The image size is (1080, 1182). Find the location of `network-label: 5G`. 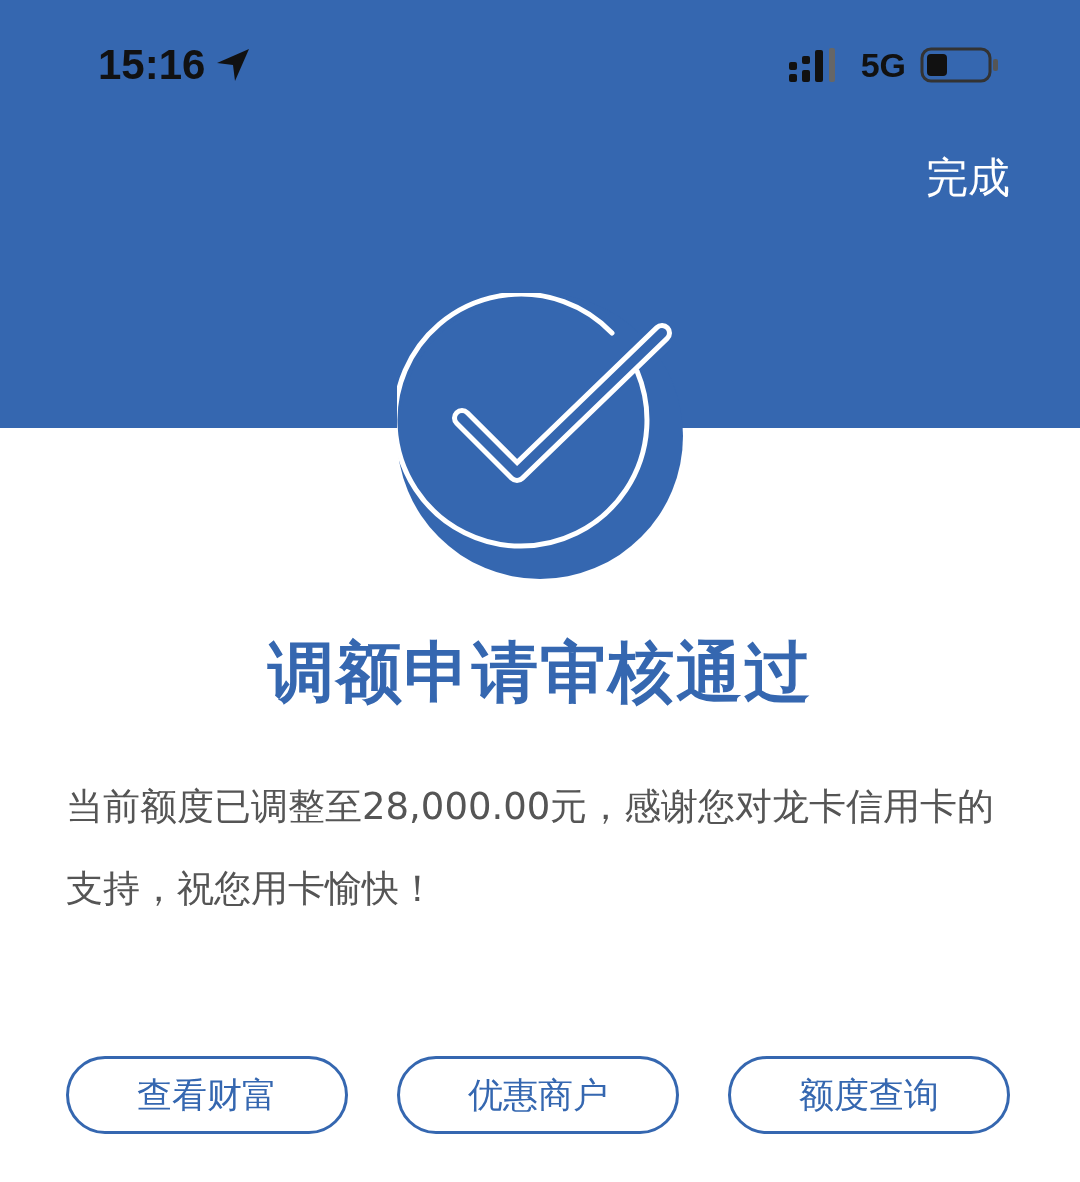

network-label: 5G is located at coordinates (883, 65).